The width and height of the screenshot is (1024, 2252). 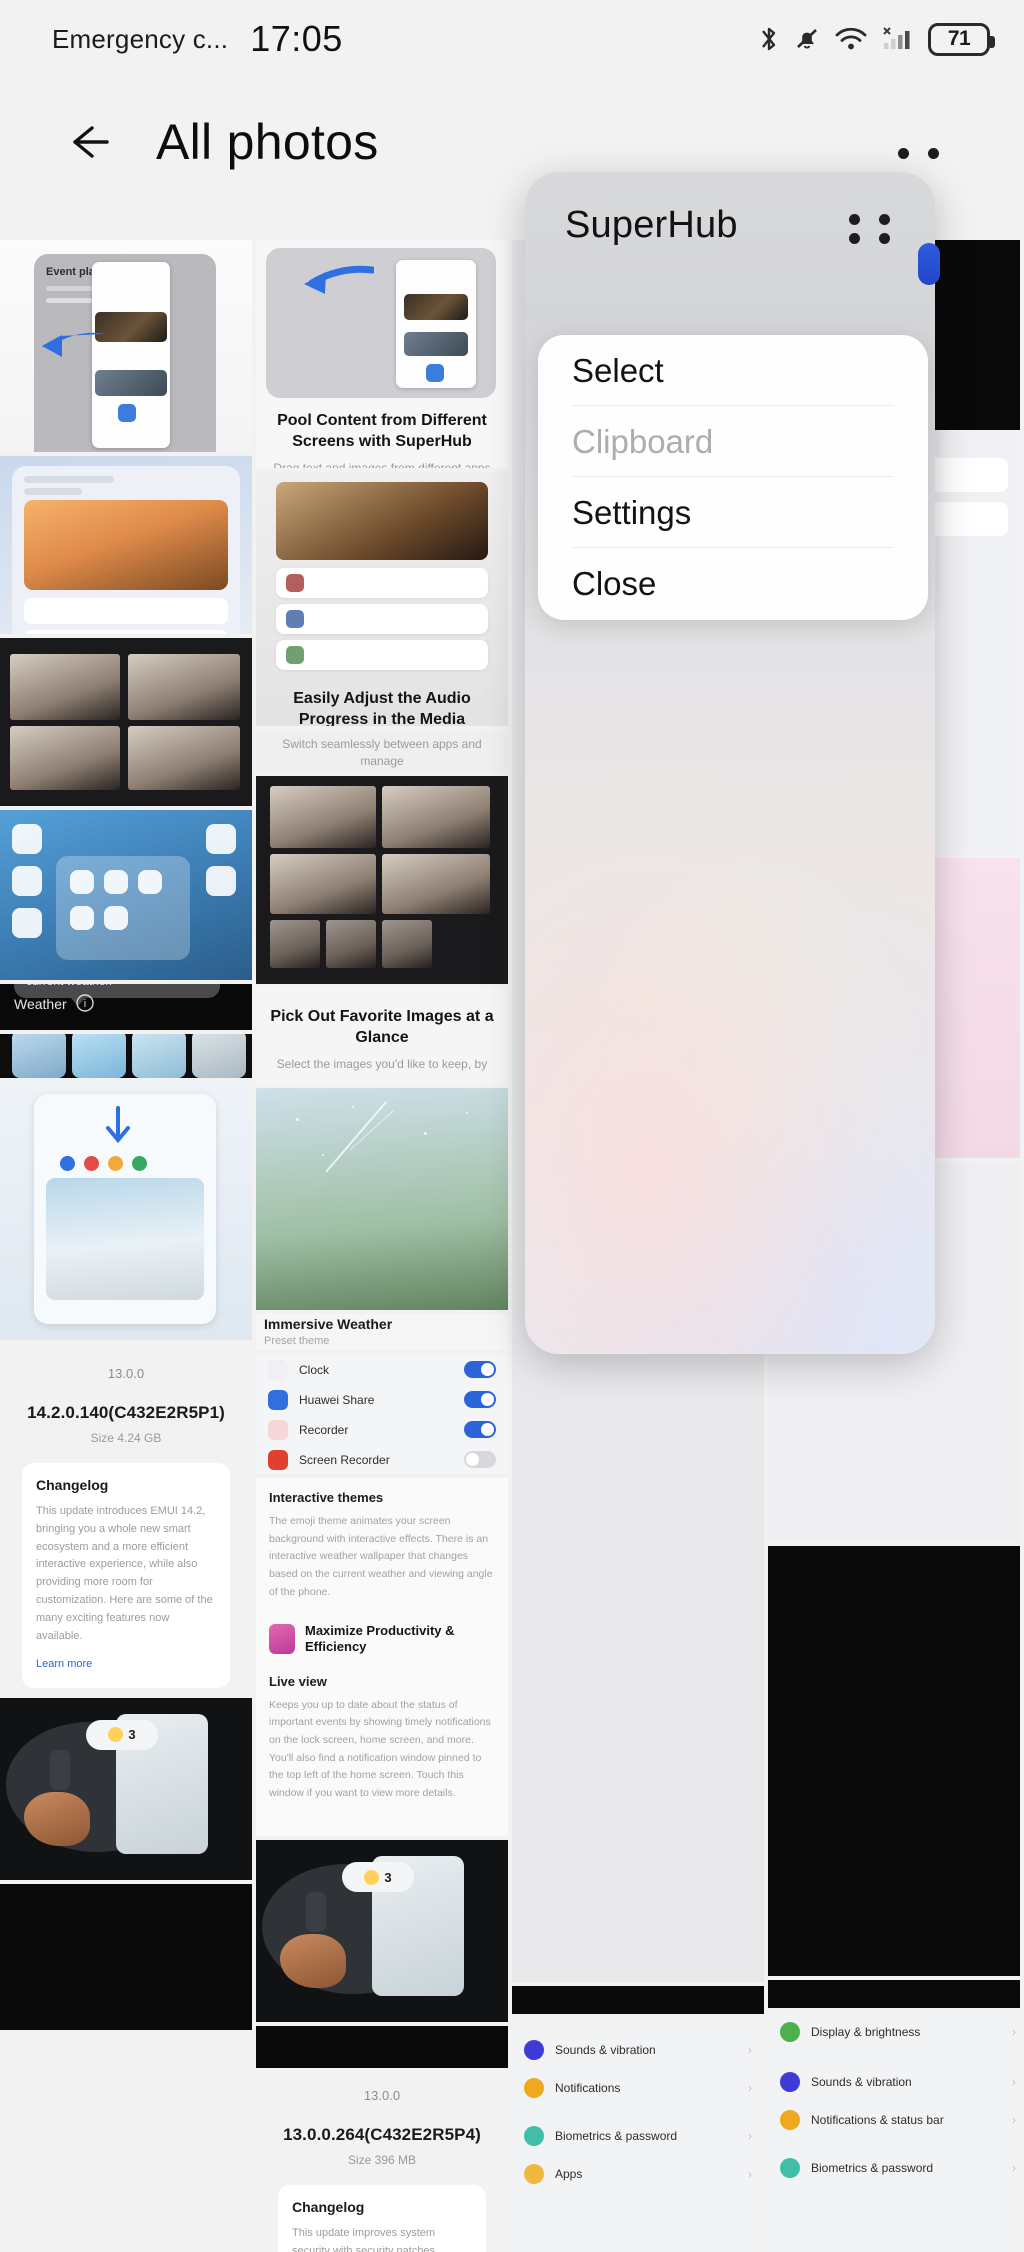 I want to click on back-arrow-icon, so click(x=88, y=142).